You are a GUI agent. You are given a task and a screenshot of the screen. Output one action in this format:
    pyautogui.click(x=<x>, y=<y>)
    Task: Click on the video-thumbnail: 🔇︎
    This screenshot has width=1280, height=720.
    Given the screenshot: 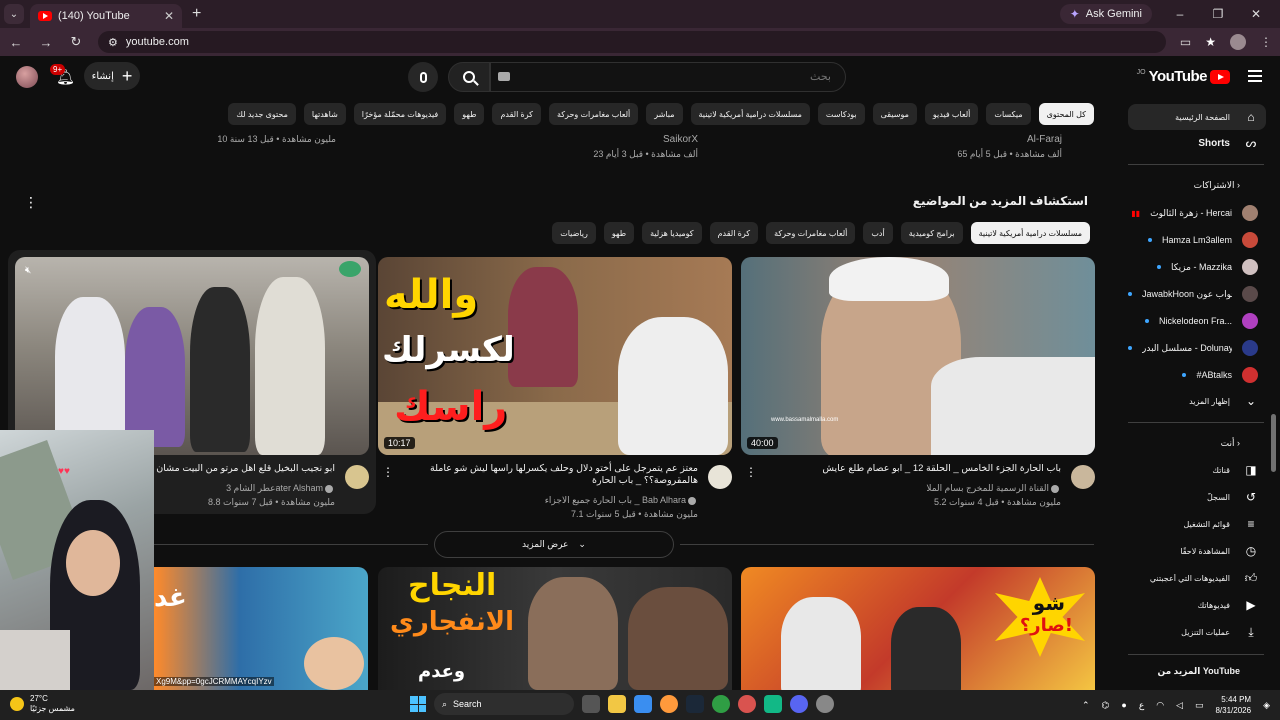 What is the action you would take?
    pyautogui.click(x=192, y=356)
    